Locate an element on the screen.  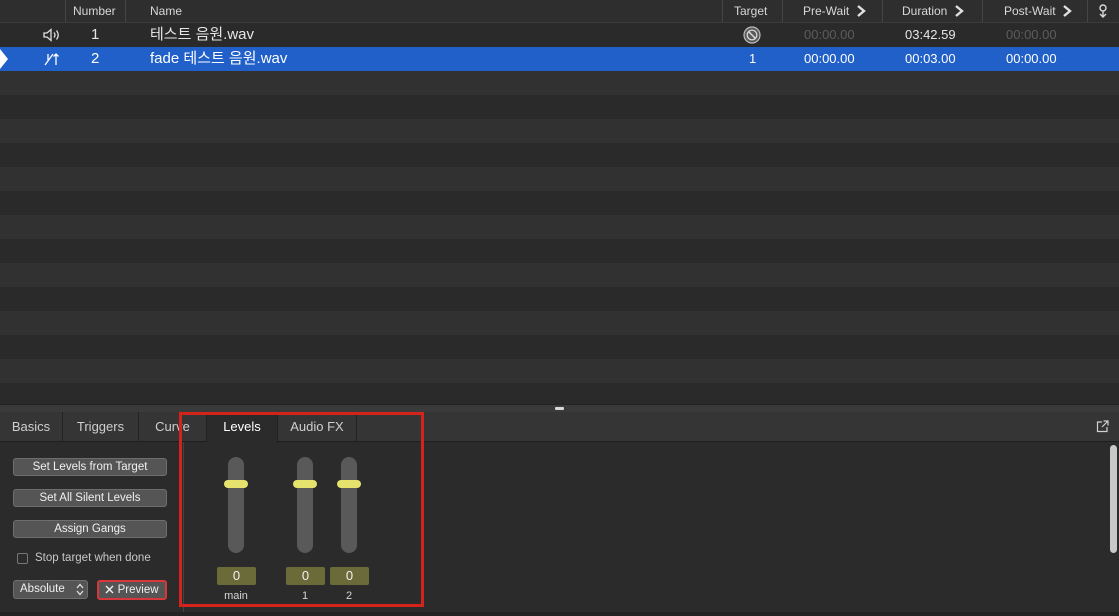
duration-label: Duration is located at coordinates (925, 11).